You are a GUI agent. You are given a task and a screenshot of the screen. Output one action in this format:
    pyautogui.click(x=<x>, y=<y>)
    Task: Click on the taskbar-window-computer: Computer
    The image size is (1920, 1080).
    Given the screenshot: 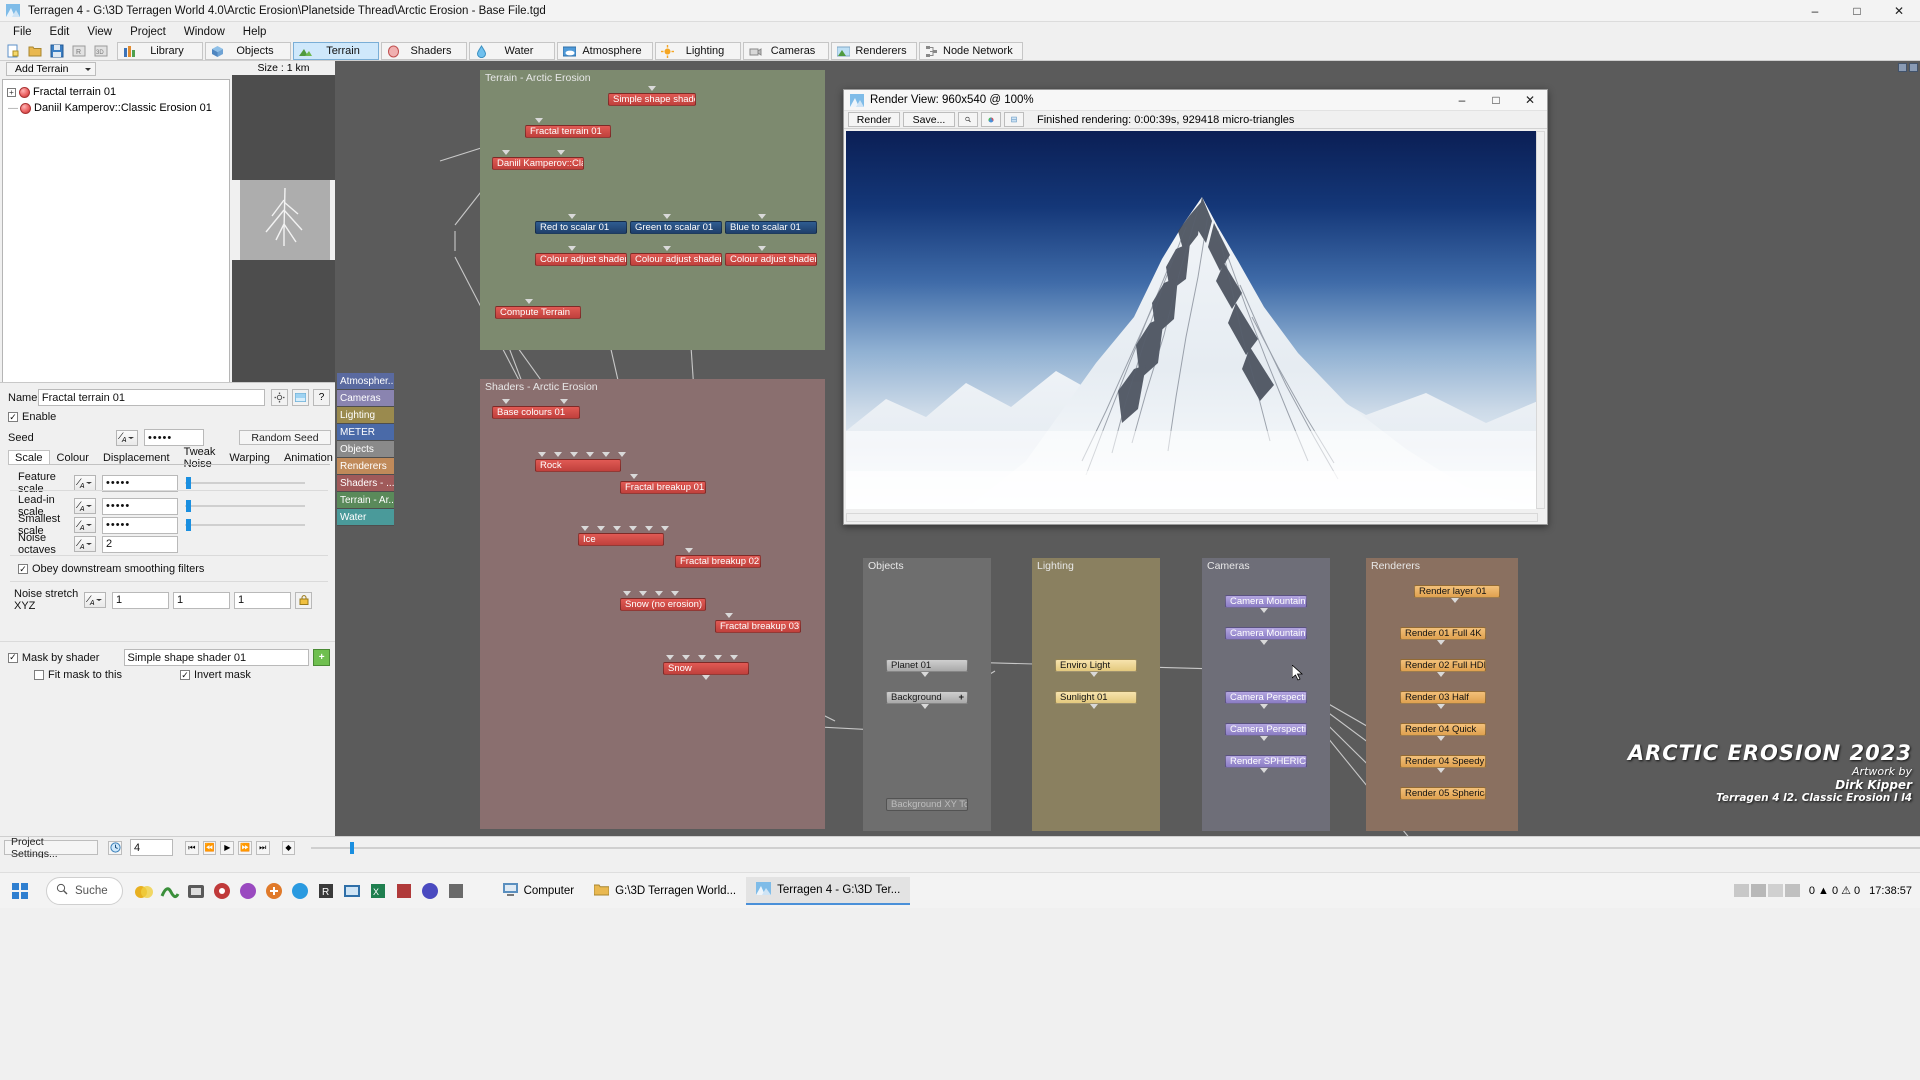 What is the action you would take?
    pyautogui.click(x=539, y=891)
    